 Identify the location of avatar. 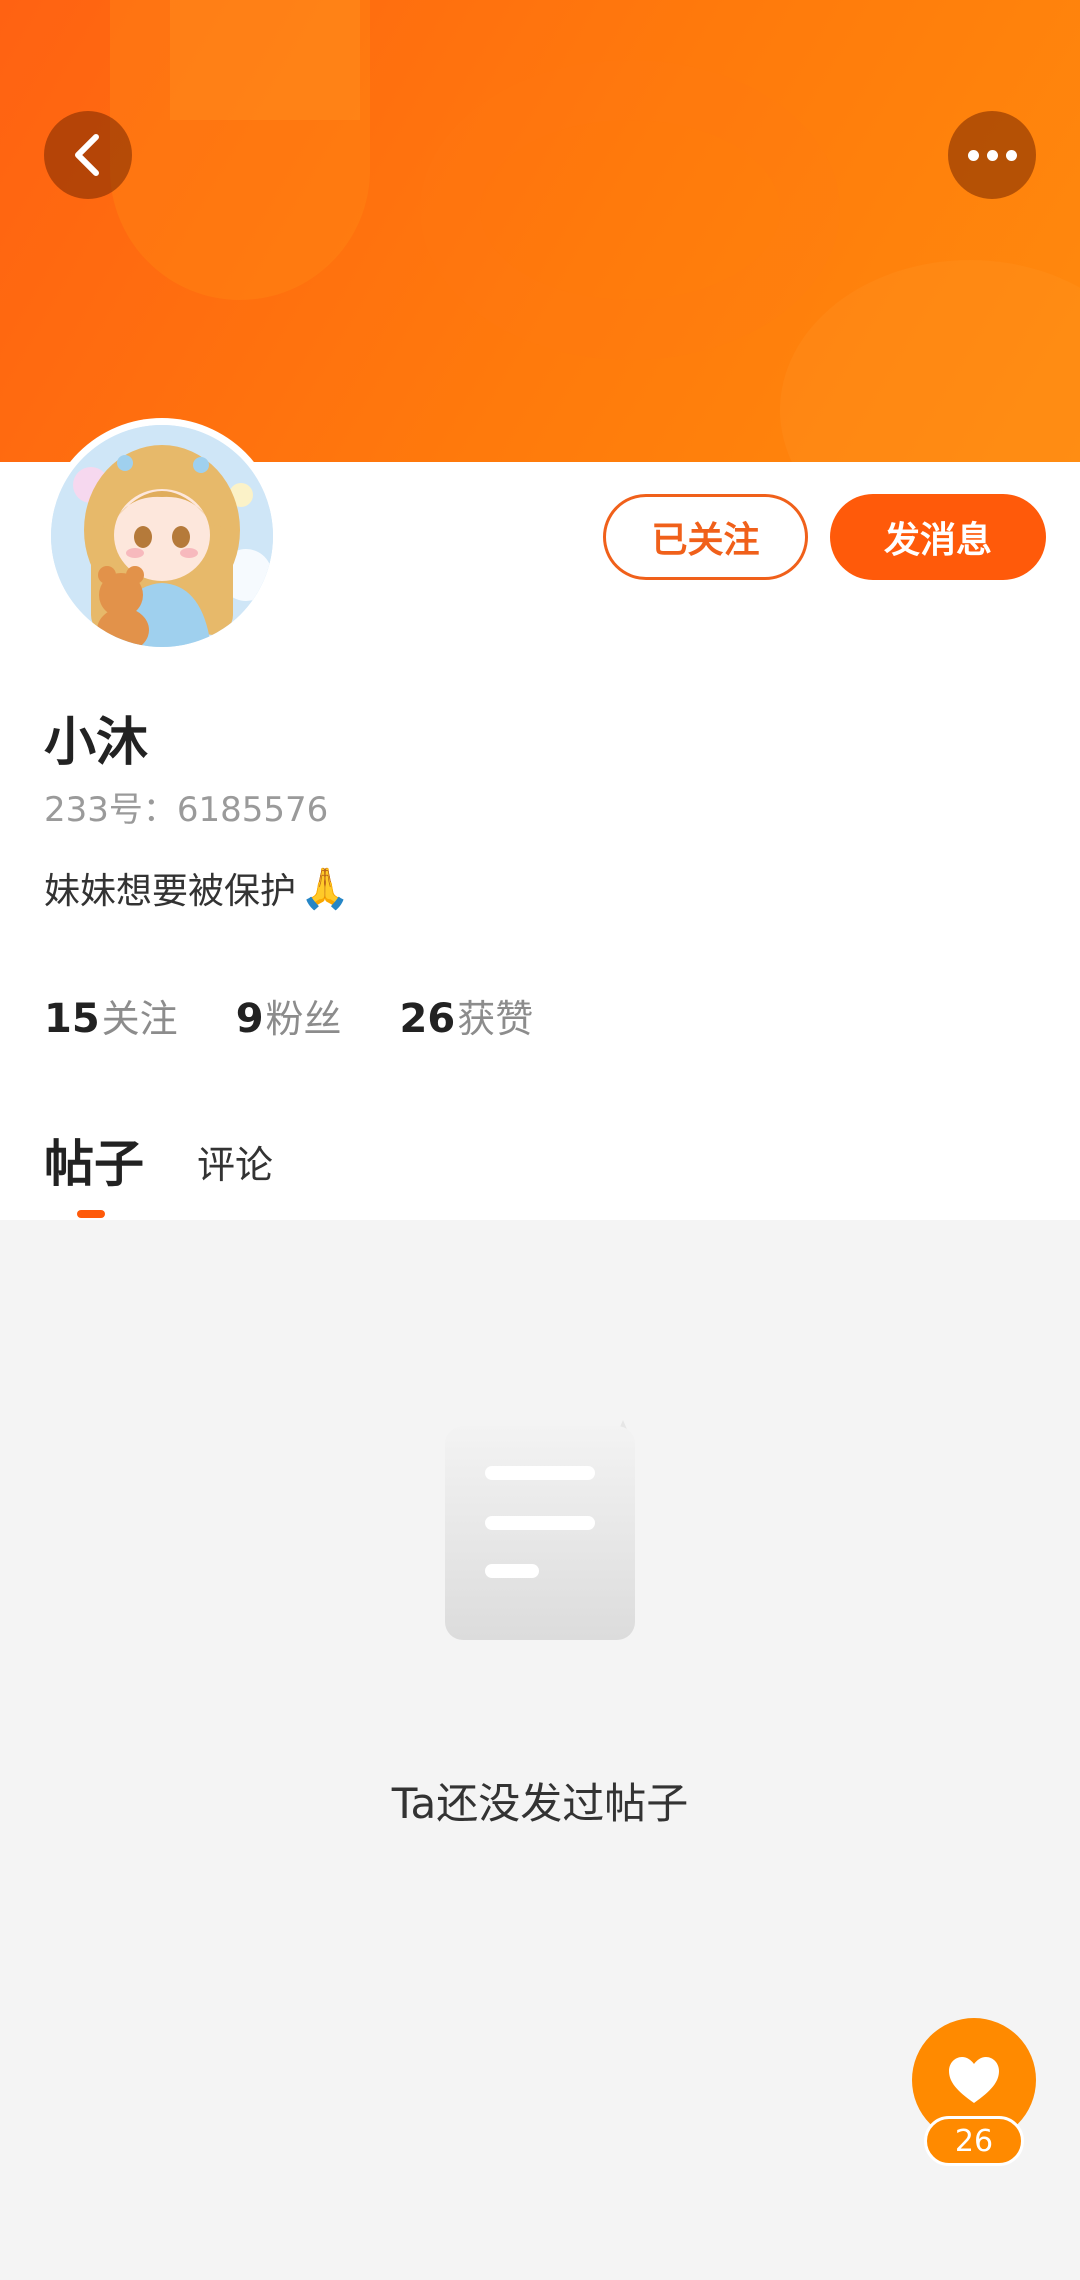
(162, 536).